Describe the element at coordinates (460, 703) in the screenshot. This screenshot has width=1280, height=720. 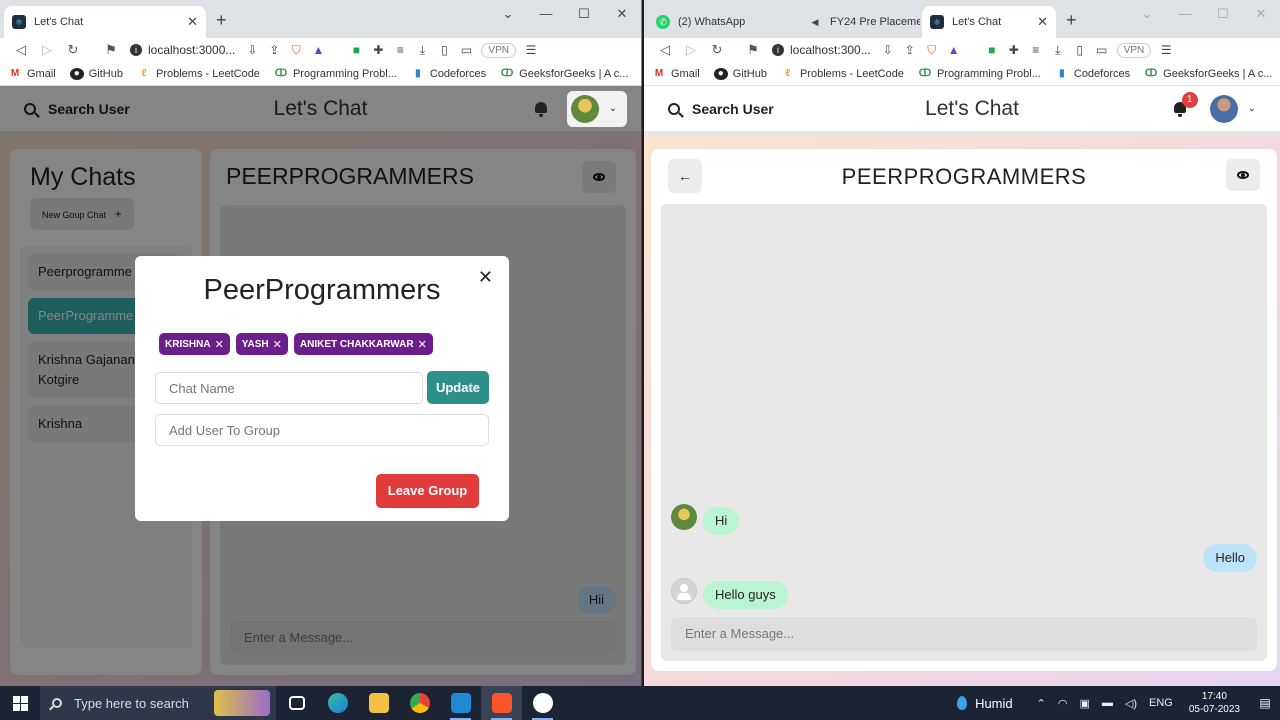
I see `vscode-icon` at that location.